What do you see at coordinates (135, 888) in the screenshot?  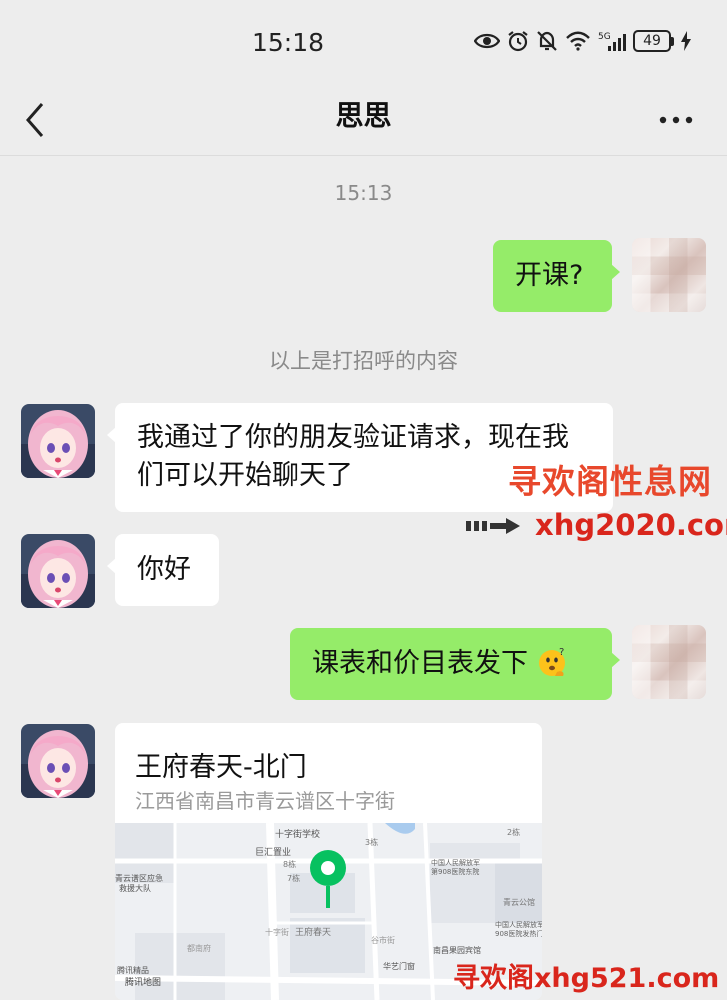 I see `svg-text: 救援大队` at bounding box center [135, 888].